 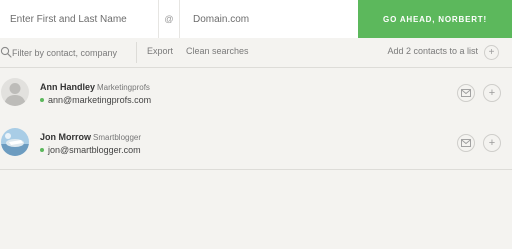 What do you see at coordinates (15, 142) in the screenshot?
I see `photo-avatar` at bounding box center [15, 142].